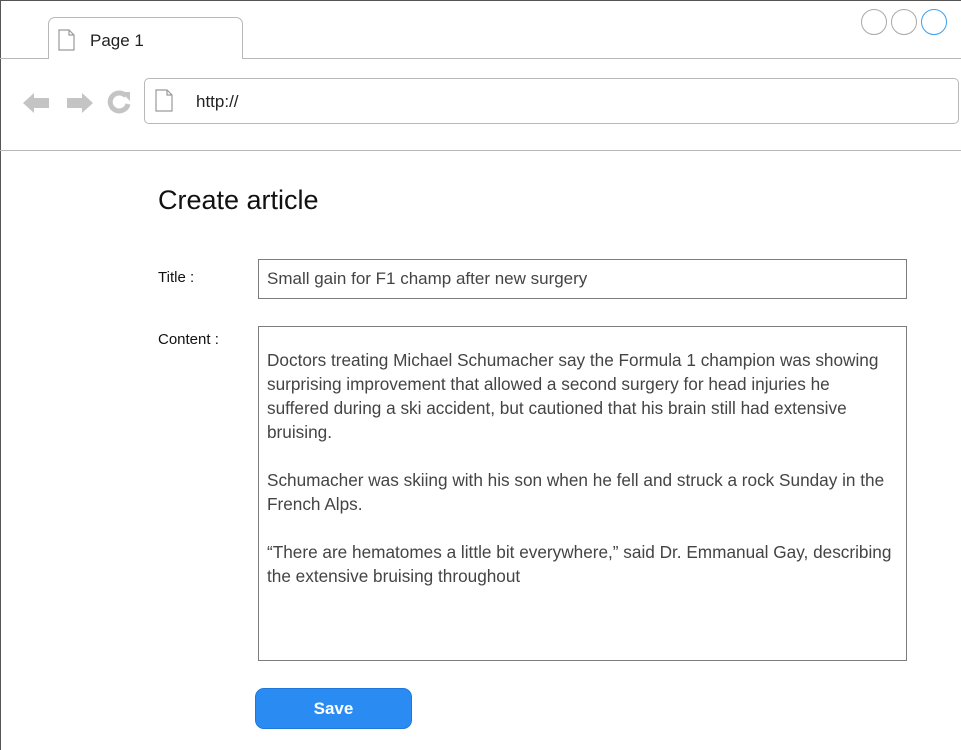  I want to click on address-bar-text: http://, so click(217, 101).